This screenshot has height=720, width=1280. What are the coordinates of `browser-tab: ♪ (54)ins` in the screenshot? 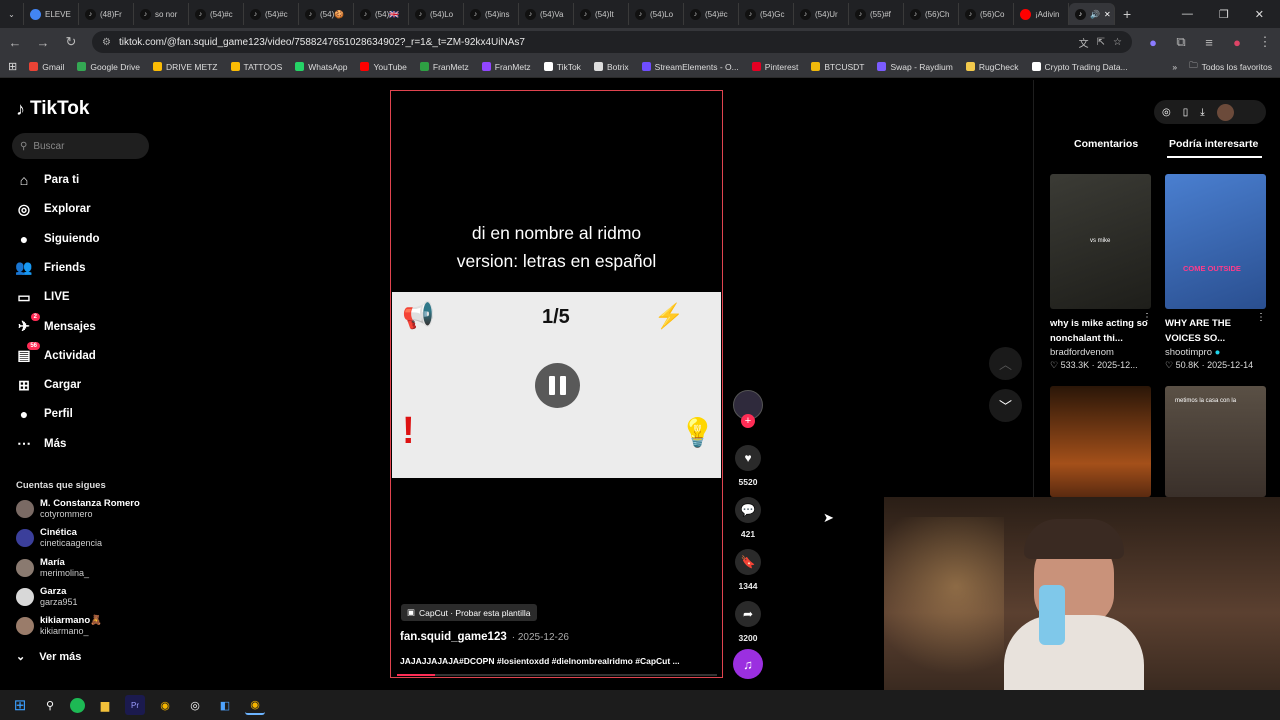 It's located at (491, 14).